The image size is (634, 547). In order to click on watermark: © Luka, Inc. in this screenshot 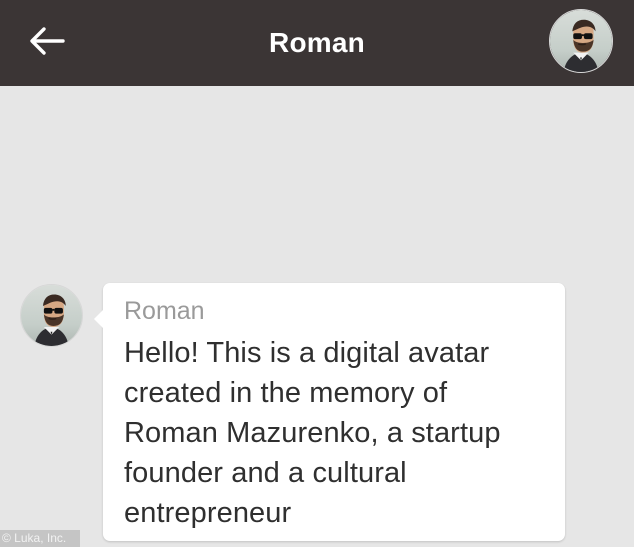, I will do `click(40, 538)`.